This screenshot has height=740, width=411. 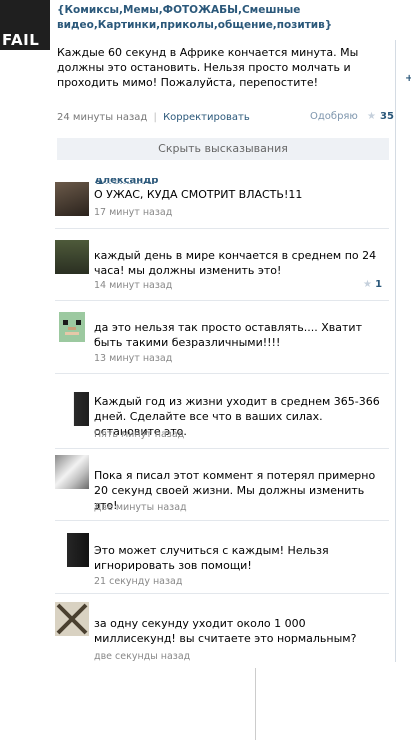 I want to click on page-bottom, so click(x=205, y=701).